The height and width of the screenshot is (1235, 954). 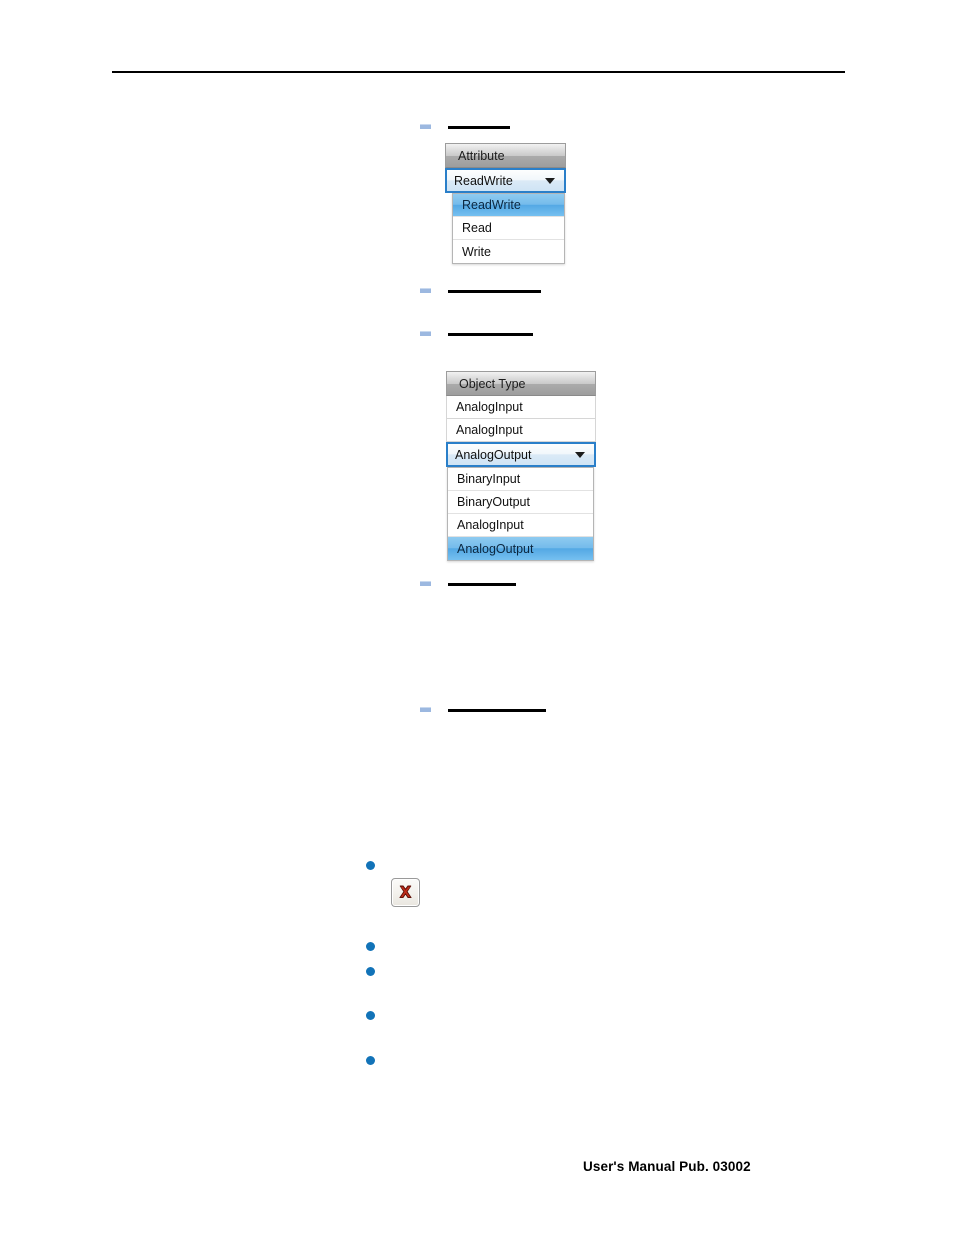 I want to click on object-type-column-header: Object Type, so click(x=521, y=383).